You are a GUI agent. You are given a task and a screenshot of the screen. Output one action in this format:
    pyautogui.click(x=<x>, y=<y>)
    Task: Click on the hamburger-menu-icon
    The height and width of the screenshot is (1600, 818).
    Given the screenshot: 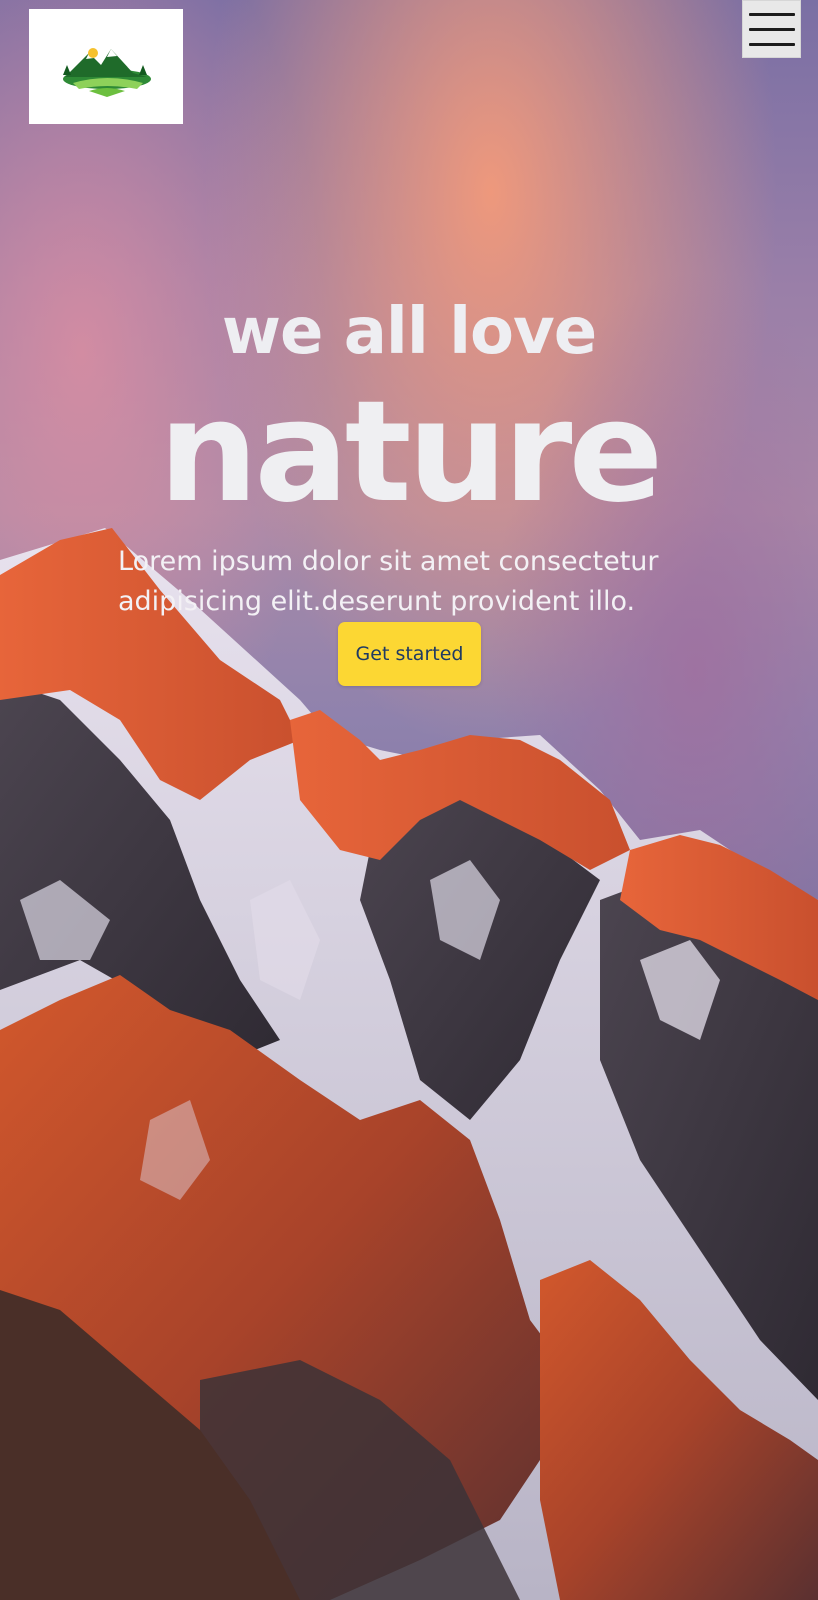 What is the action you would take?
    pyautogui.click(x=772, y=14)
    